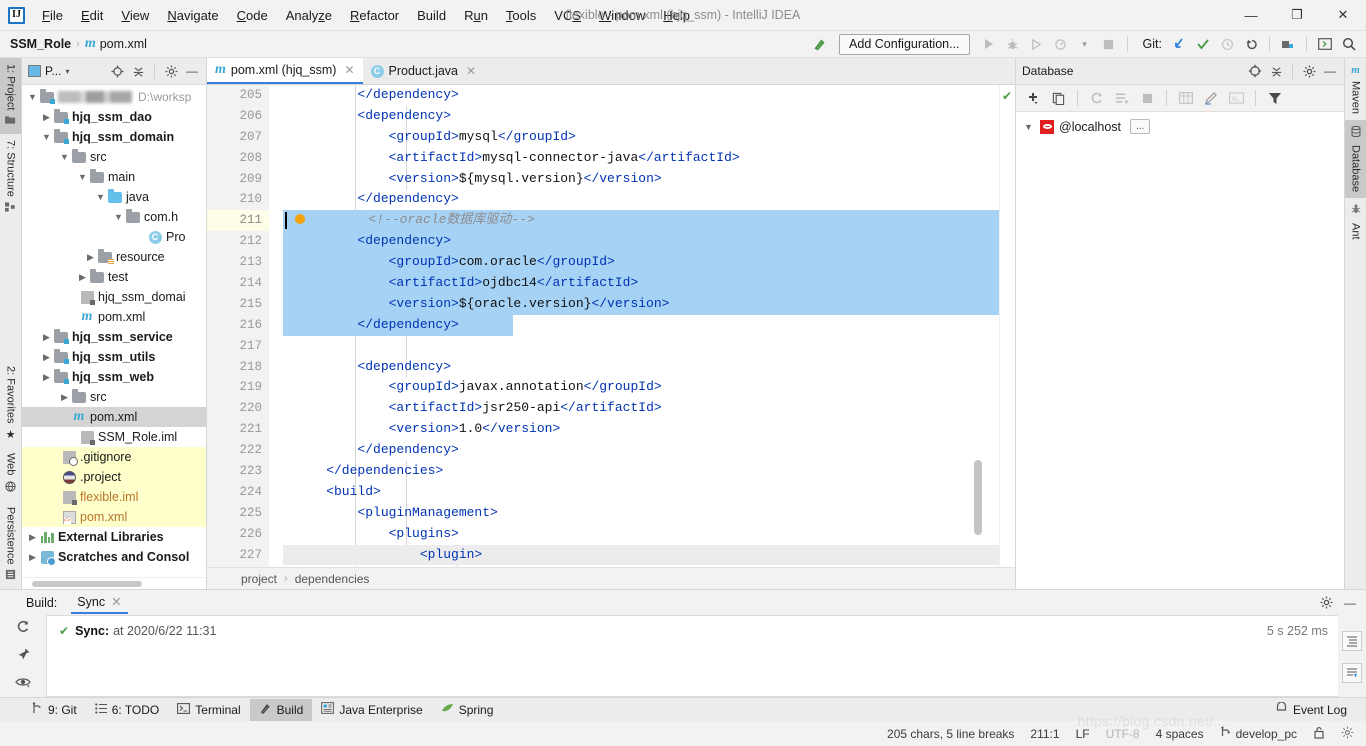 The height and width of the screenshot is (746, 1366). I want to click on menu-window: Window, so click(622, 15).